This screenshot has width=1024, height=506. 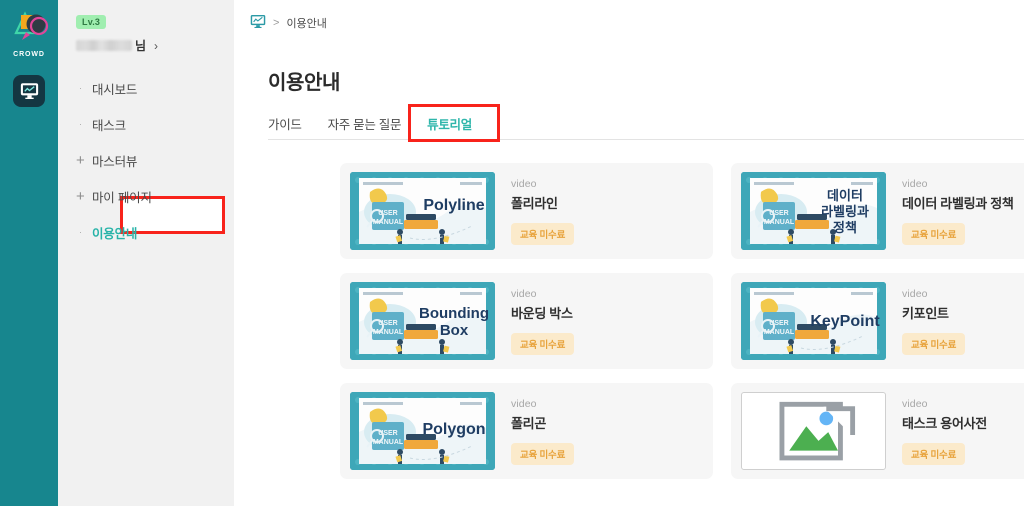 I want to click on tutorial-card-body: video 데이터 라벨링과 정책 교육 미수료, so click(x=950, y=211).